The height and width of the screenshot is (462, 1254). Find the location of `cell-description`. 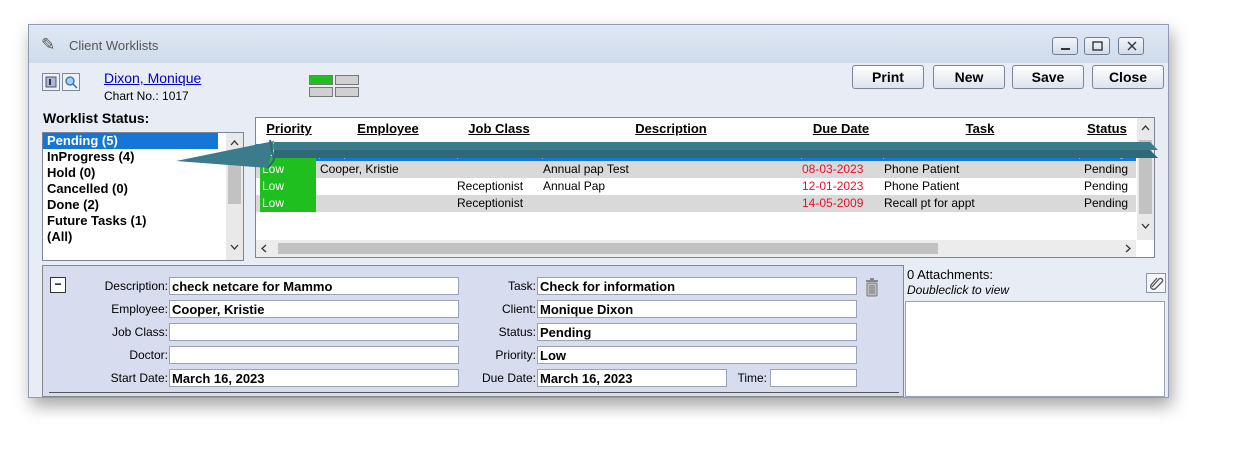

cell-description is located at coordinates (671, 203).